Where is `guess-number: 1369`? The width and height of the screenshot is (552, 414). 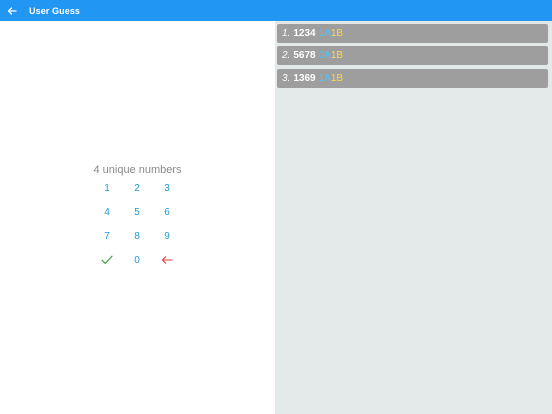 guess-number: 1369 is located at coordinates (304, 78).